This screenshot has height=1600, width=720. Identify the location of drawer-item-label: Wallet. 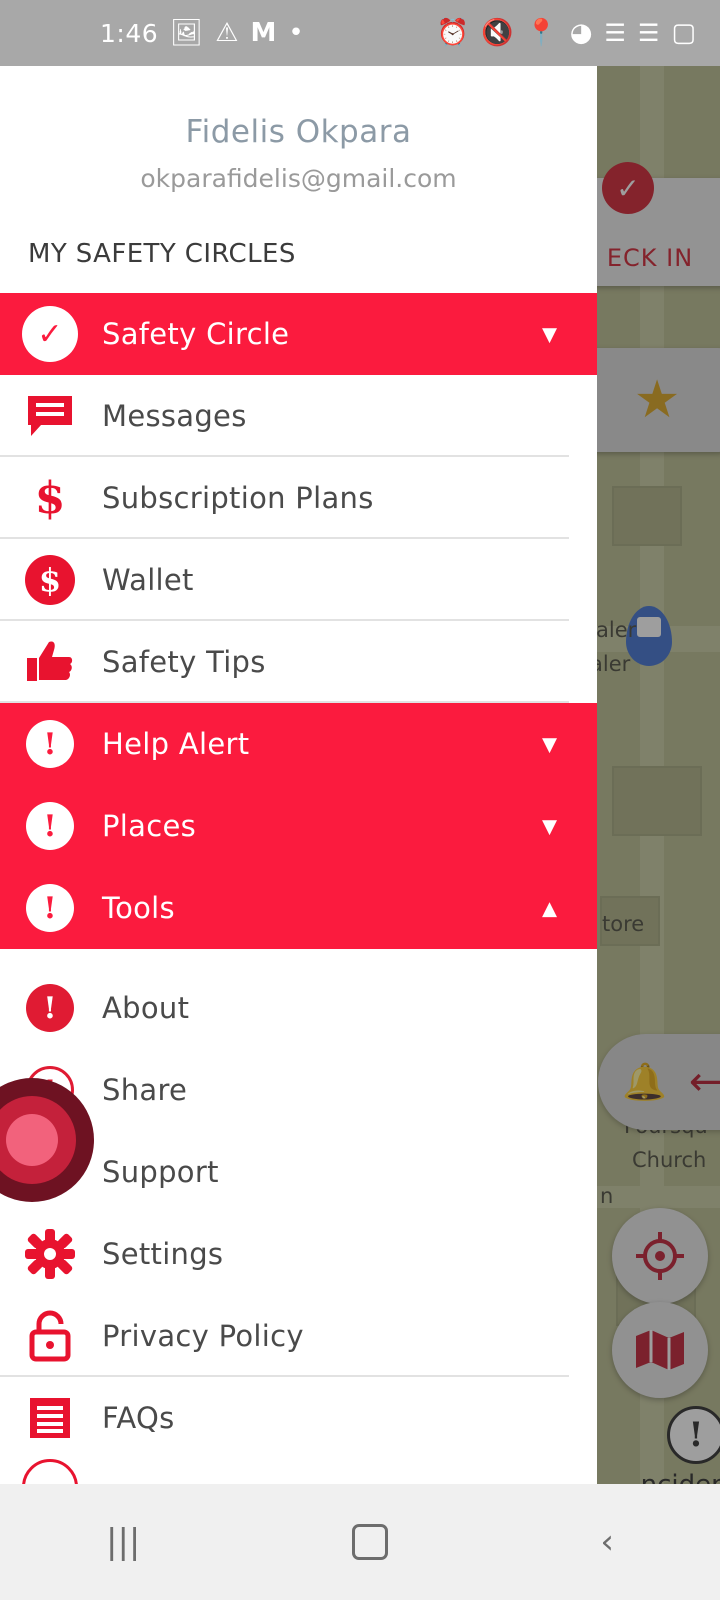
(148, 580).